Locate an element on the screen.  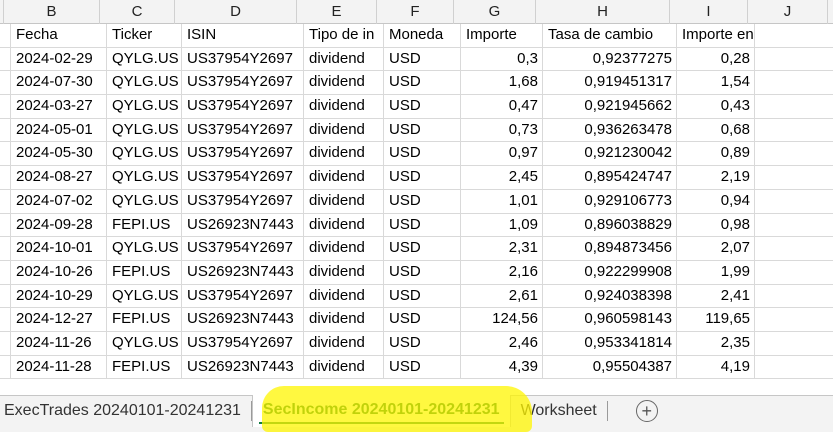
table-cell: 2024-08-27 is located at coordinates (59, 177).